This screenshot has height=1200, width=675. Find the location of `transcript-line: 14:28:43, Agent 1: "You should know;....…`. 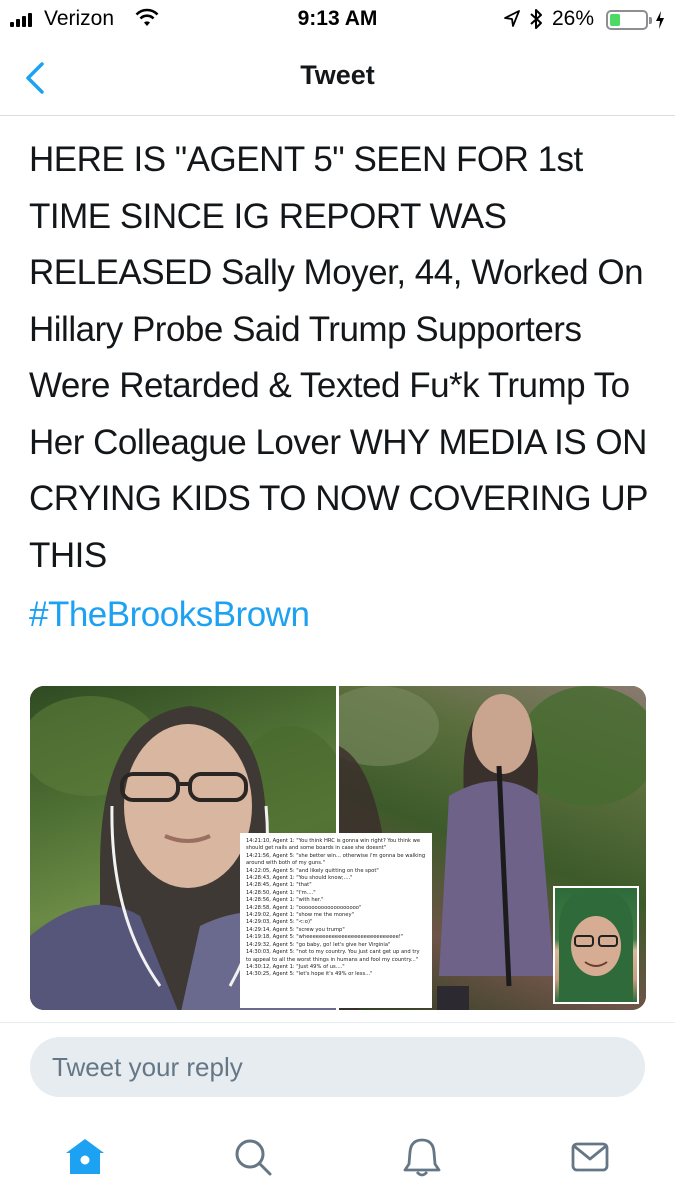

transcript-line: 14:28:43, Agent 1: "You should know;....… is located at coordinates (299, 878).